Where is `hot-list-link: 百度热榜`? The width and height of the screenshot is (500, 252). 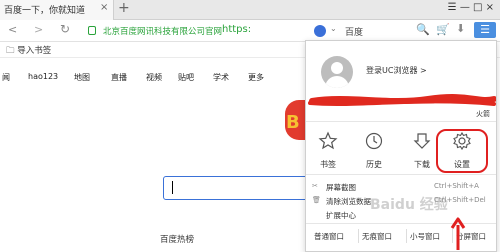
hot-list-link: 百度热榜 is located at coordinates (177, 239).